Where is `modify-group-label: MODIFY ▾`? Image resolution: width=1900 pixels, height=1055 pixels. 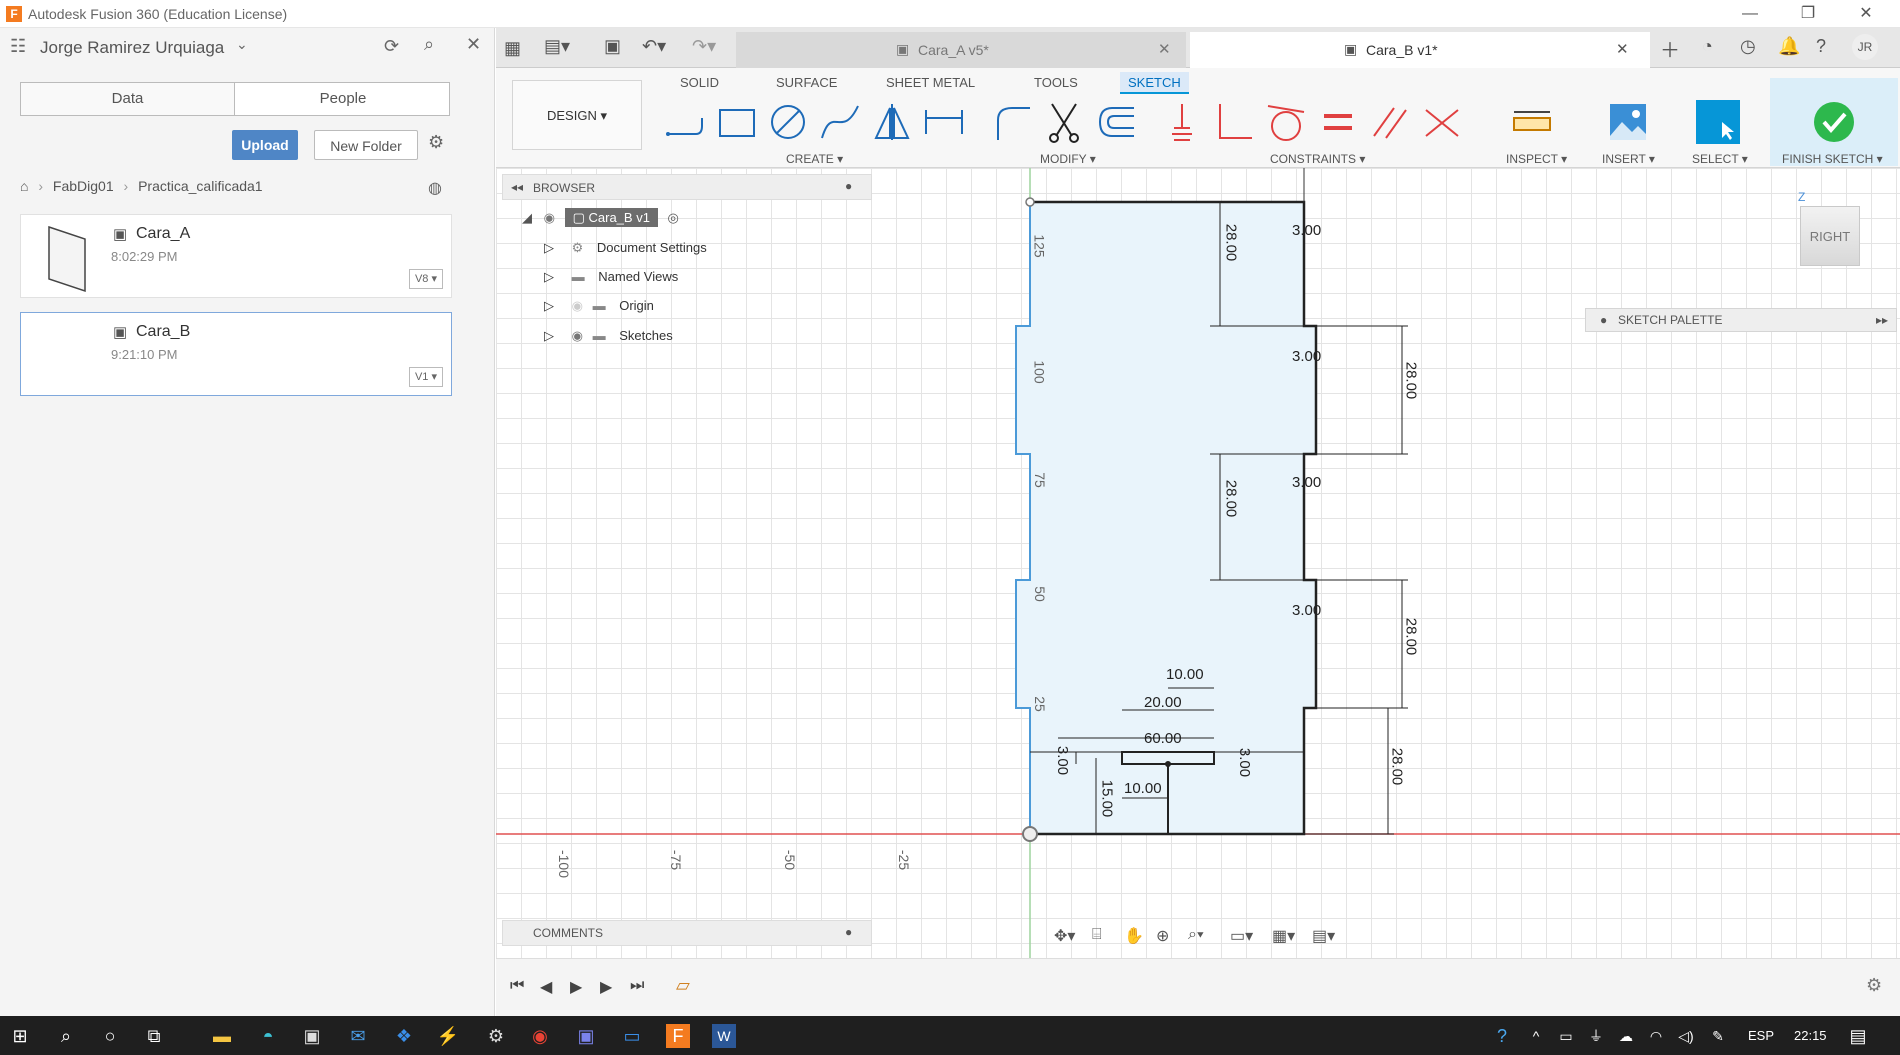
modify-group-label: MODIFY ▾ is located at coordinates (1068, 159).